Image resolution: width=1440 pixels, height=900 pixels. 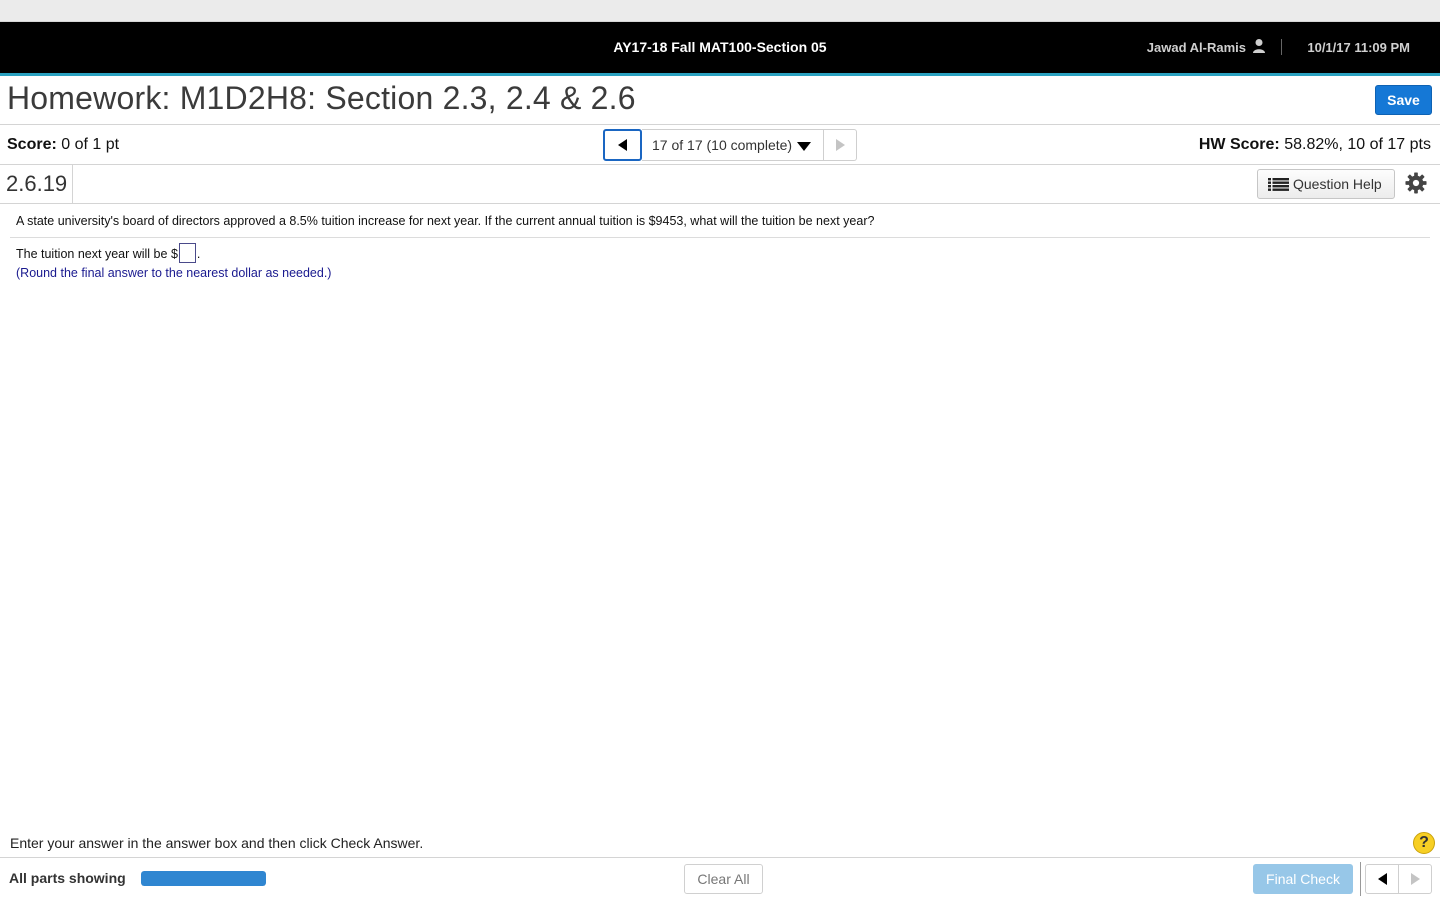 I want to click on question-select-dropdown: 17 of 17 (10 complete), so click(x=733, y=145).